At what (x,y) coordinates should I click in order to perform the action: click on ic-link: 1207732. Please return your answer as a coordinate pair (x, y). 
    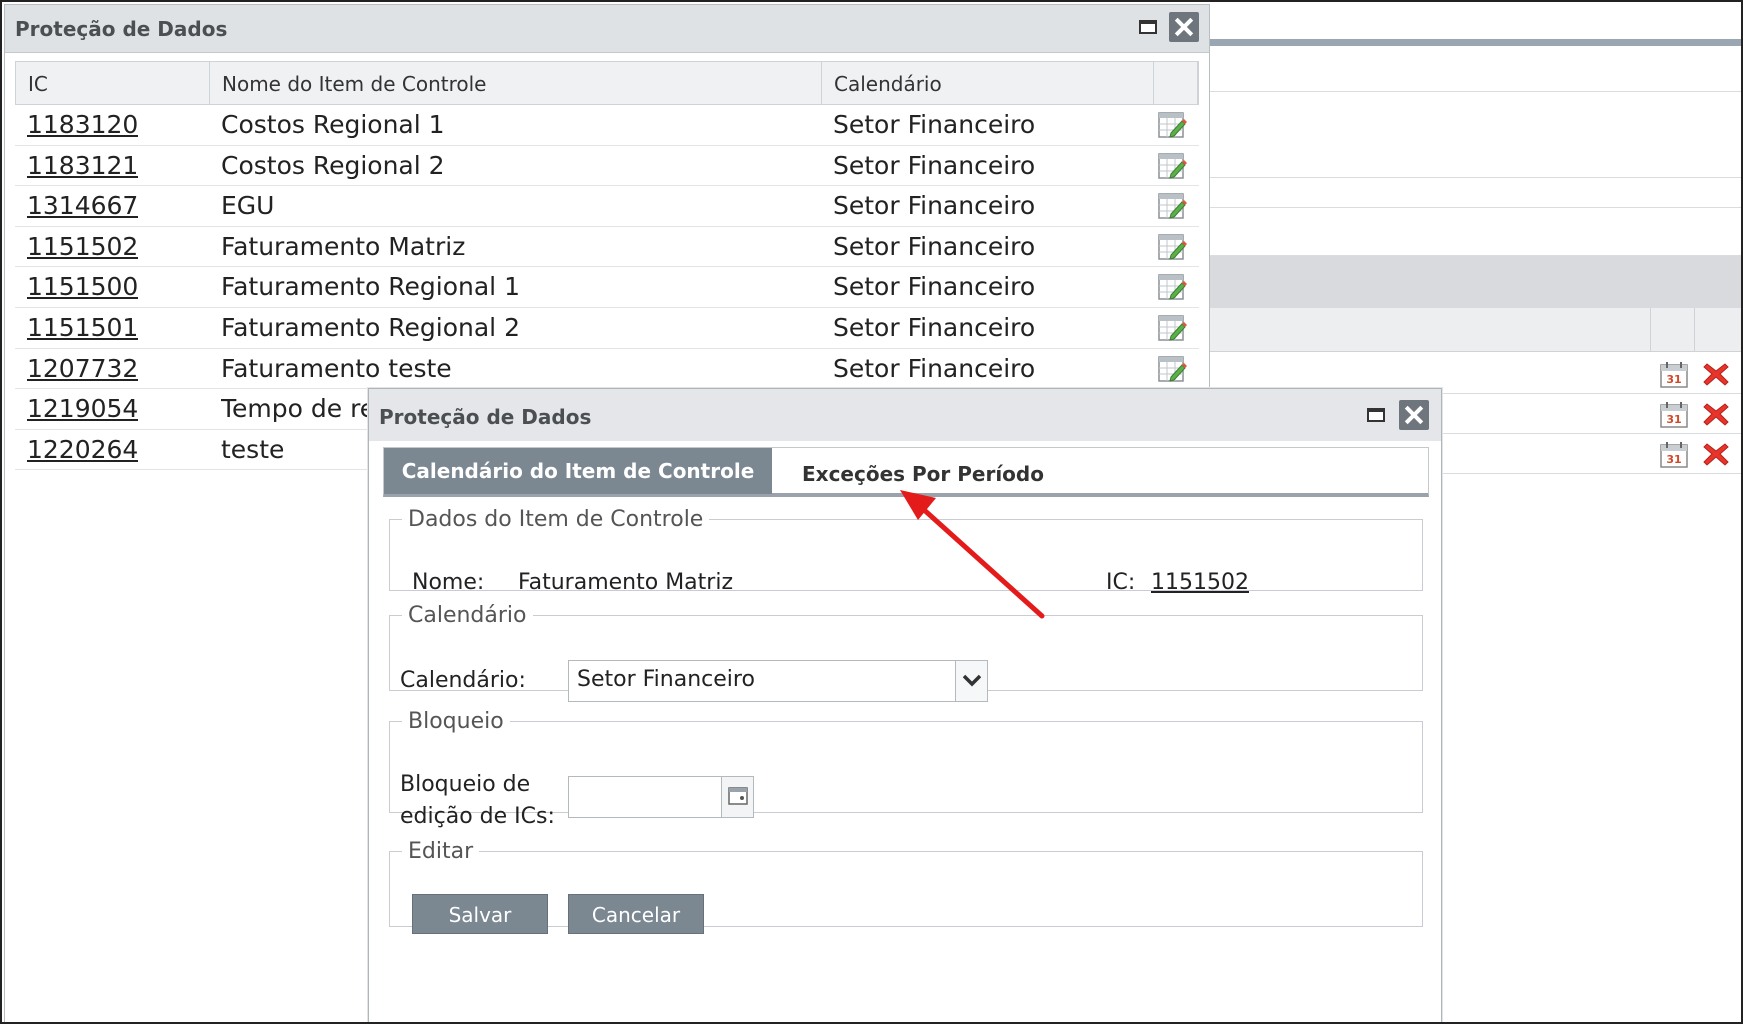
    Looking at the image, I should click on (82, 369).